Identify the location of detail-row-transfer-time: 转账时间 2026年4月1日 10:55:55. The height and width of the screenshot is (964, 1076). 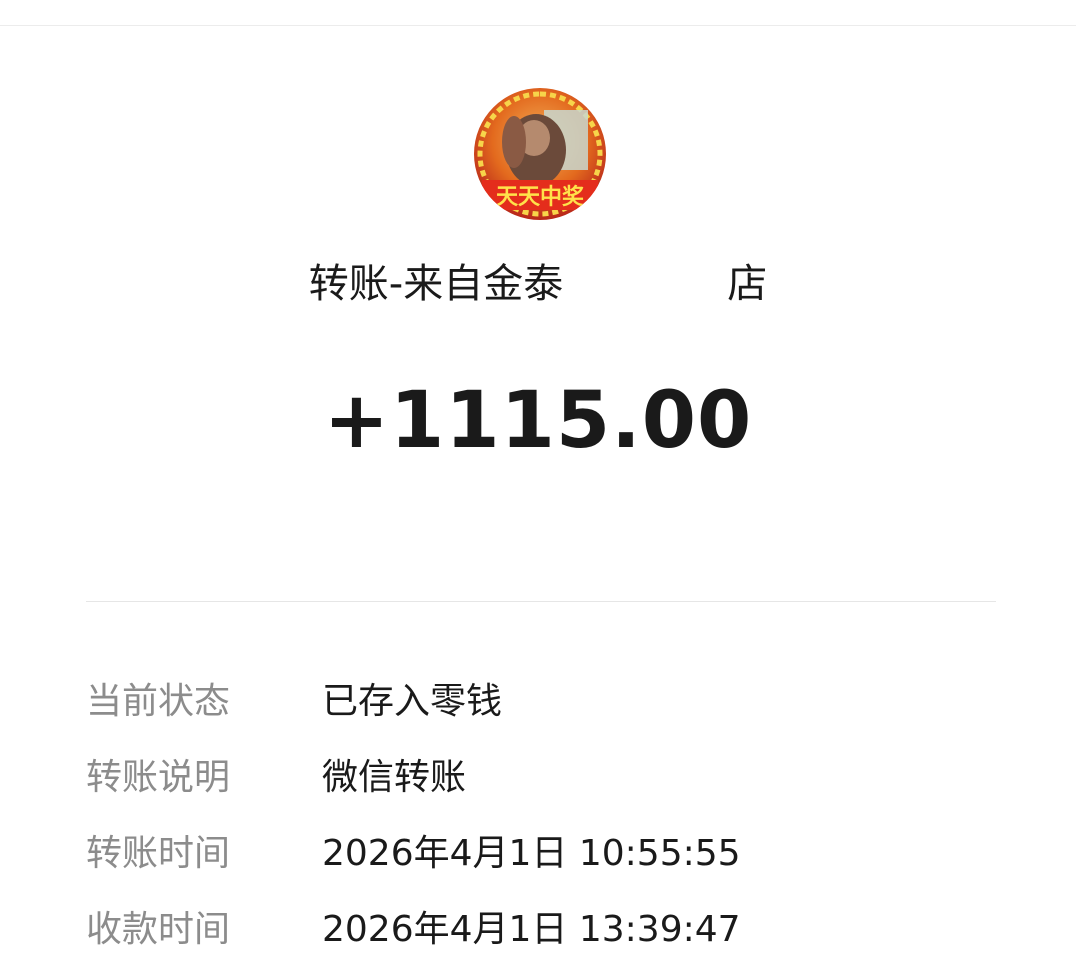
(541, 850).